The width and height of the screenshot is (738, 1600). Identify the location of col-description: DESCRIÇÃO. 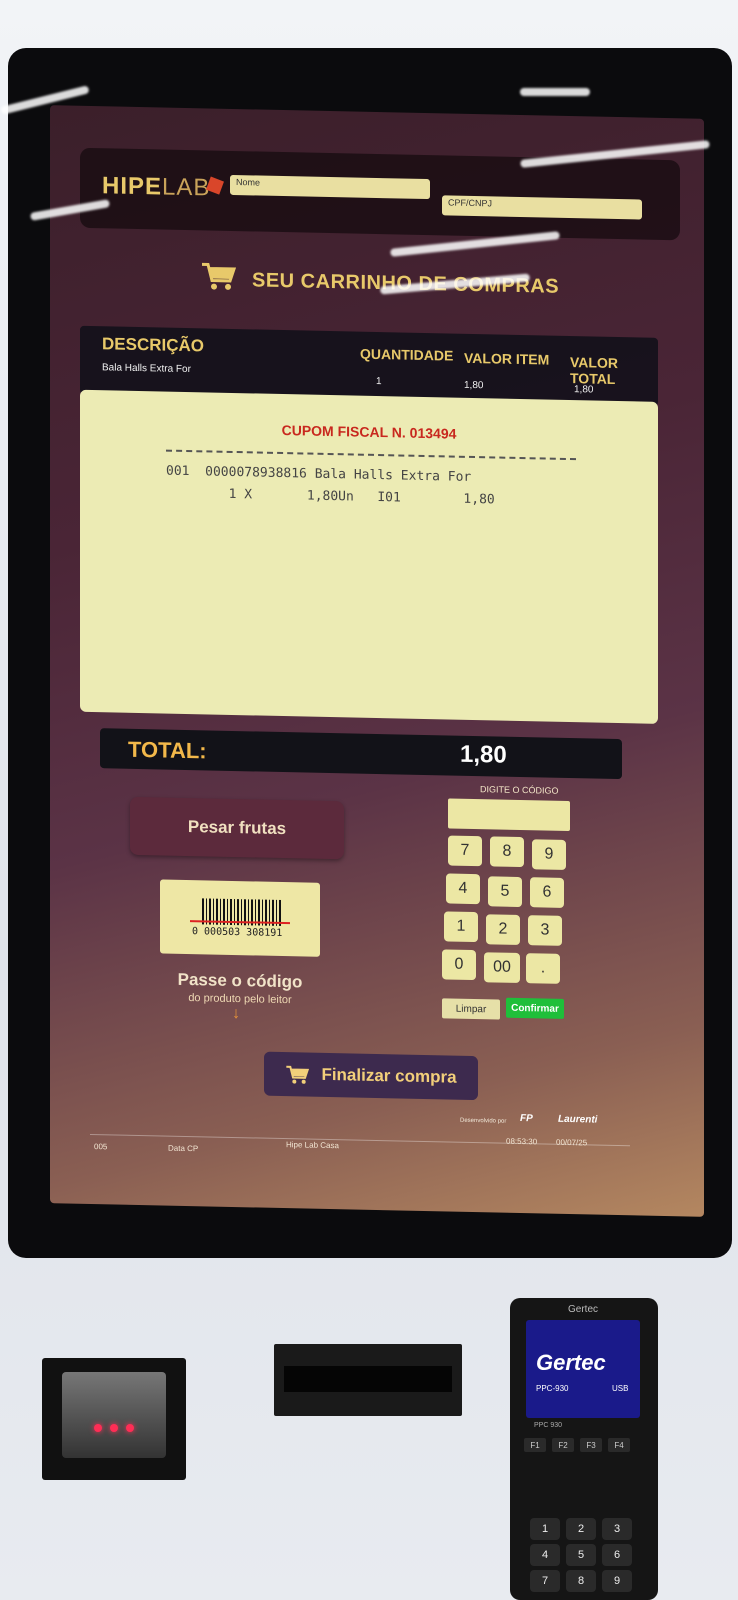
(153, 345).